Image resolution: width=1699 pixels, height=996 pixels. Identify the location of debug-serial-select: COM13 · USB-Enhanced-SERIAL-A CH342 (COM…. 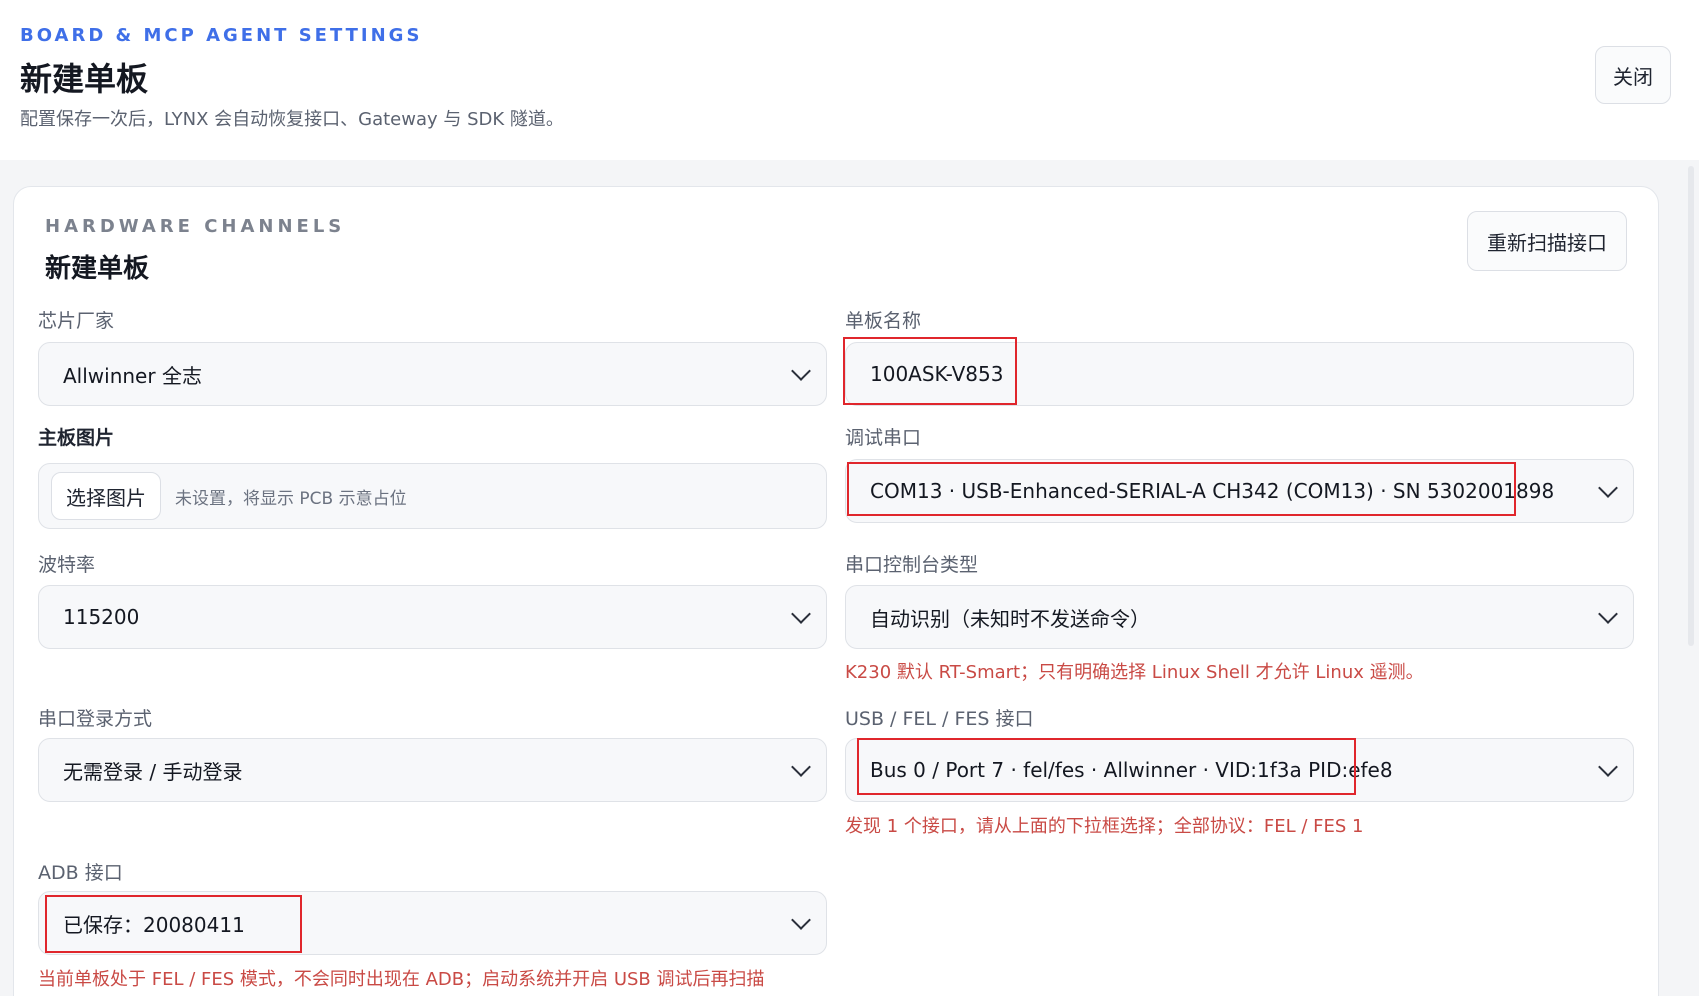
(1239, 491).